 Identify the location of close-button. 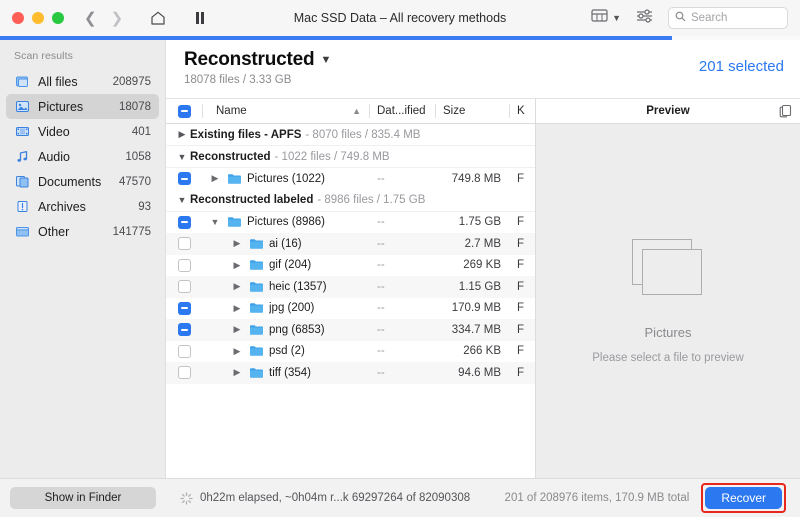
(18, 18).